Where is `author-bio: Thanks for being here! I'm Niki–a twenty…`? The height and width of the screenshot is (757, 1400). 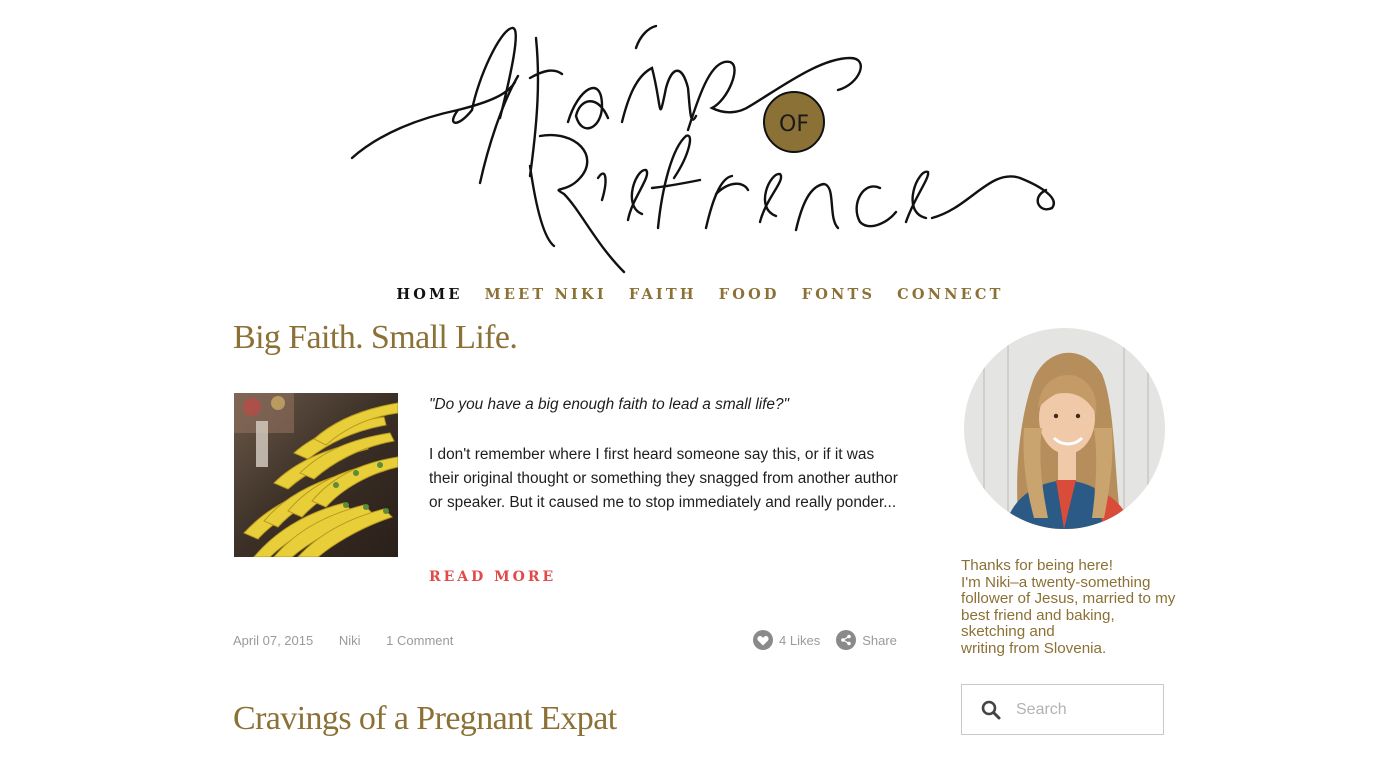 author-bio: Thanks for being here! I'm Niki–a twenty… is located at coordinates (1068, 607).